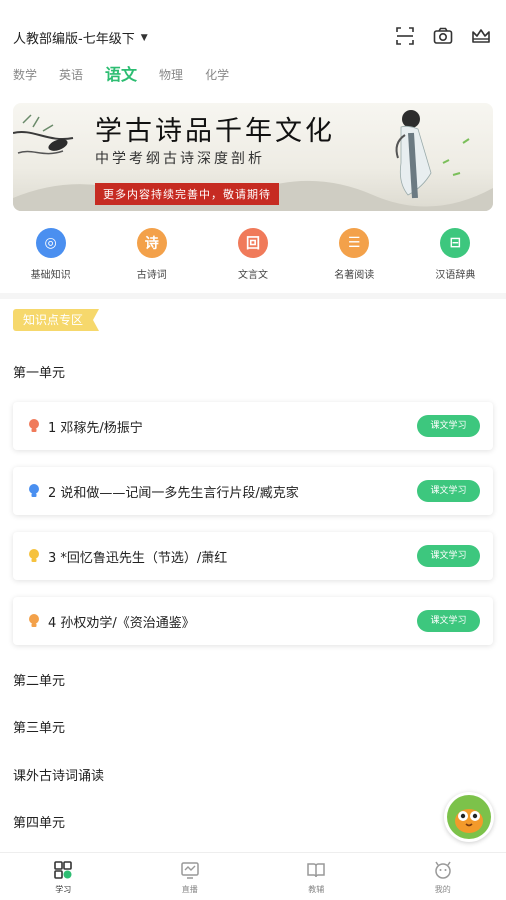 The width and height of the screenshot is (506, 900). Describe the element at coordinates (253, 296) in the screenshot. I see `section-divider` at that location.